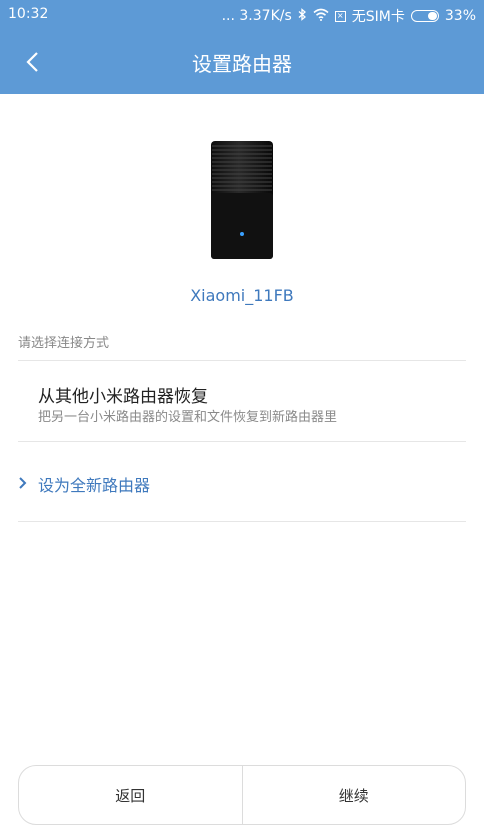 The image size is (484, 825). I want to click on router-image, so click(242, 200).